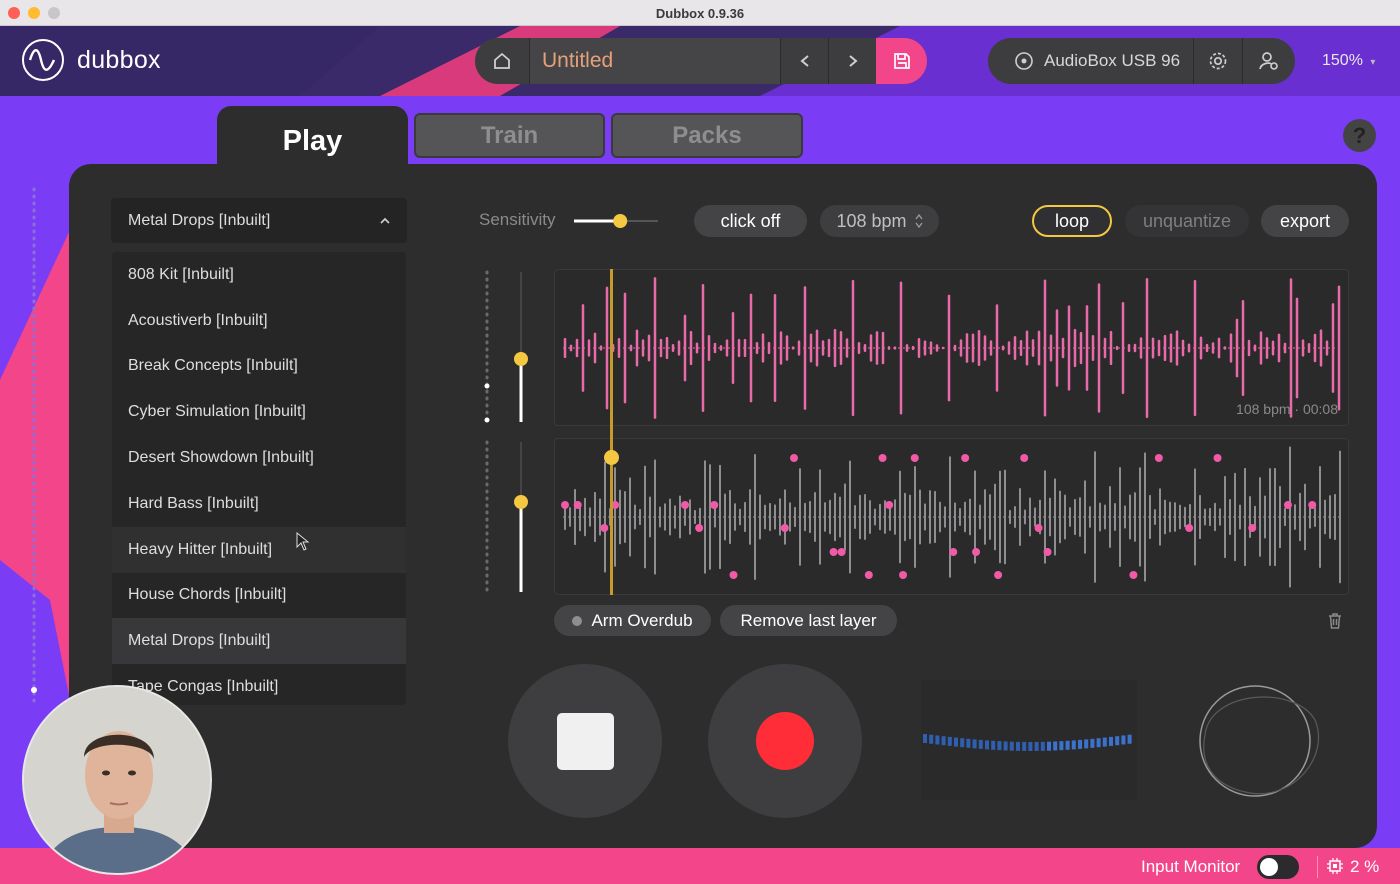  I want to click on home-button, so click(502, 61).